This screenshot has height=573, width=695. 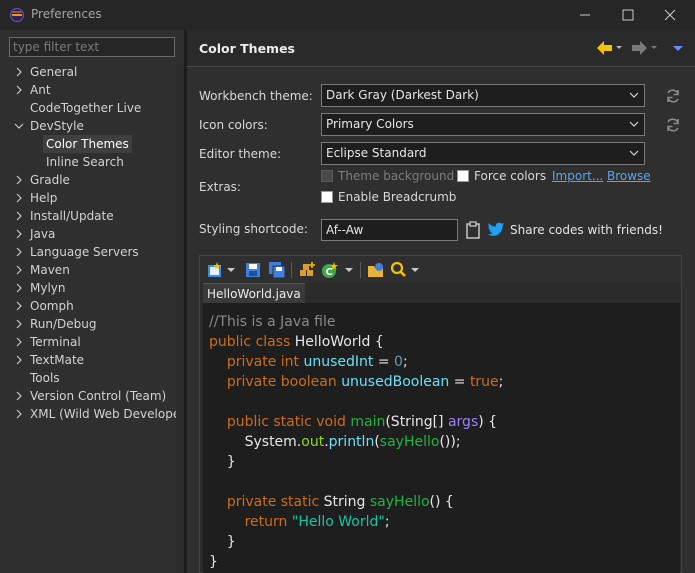 I want to click on tree-item: TextMate, so click(x=92, y=360).